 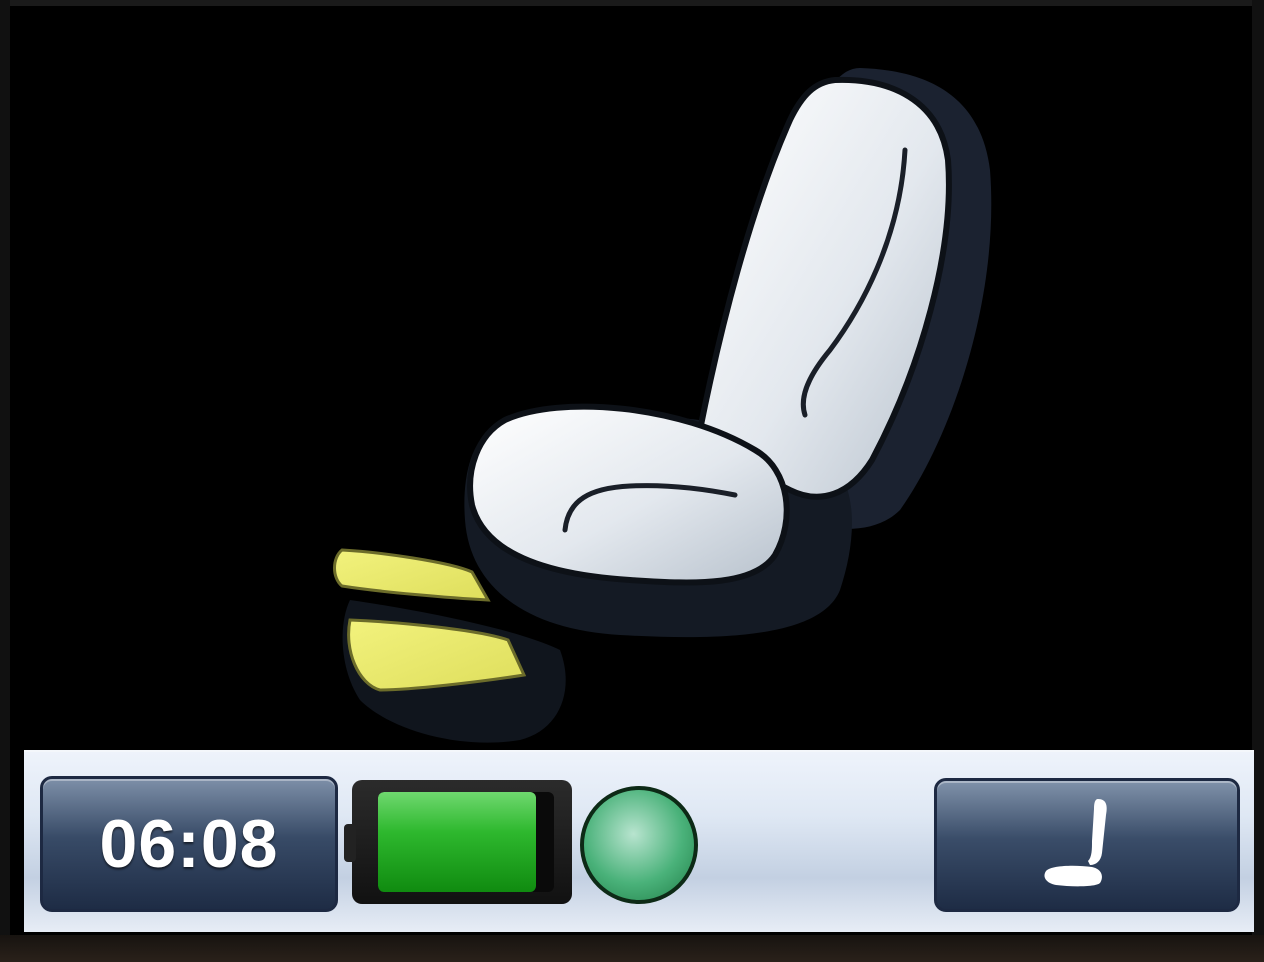 What do you see at coordinates (632, 948) in the screenshot?
I see `bezel-bottom` at bounding box center [632, 948].